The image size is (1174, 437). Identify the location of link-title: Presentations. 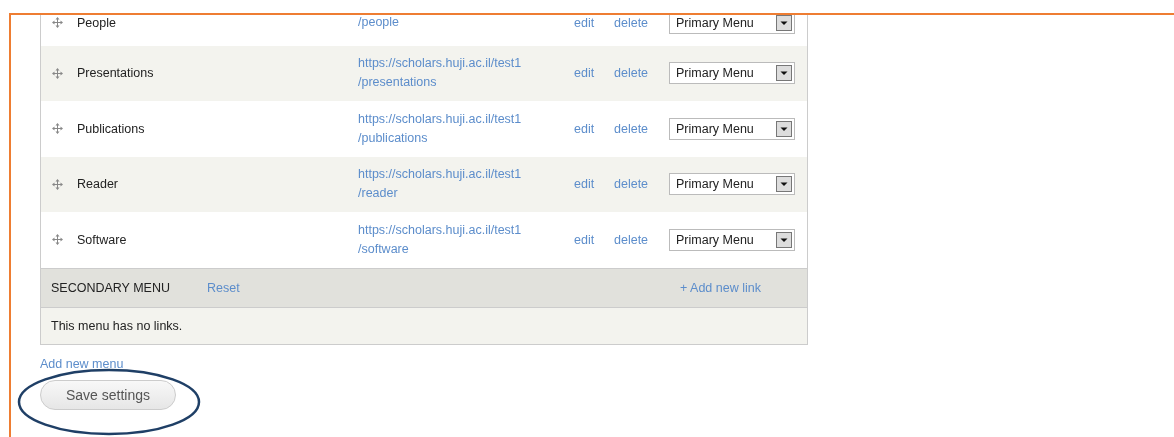
(115, 73).